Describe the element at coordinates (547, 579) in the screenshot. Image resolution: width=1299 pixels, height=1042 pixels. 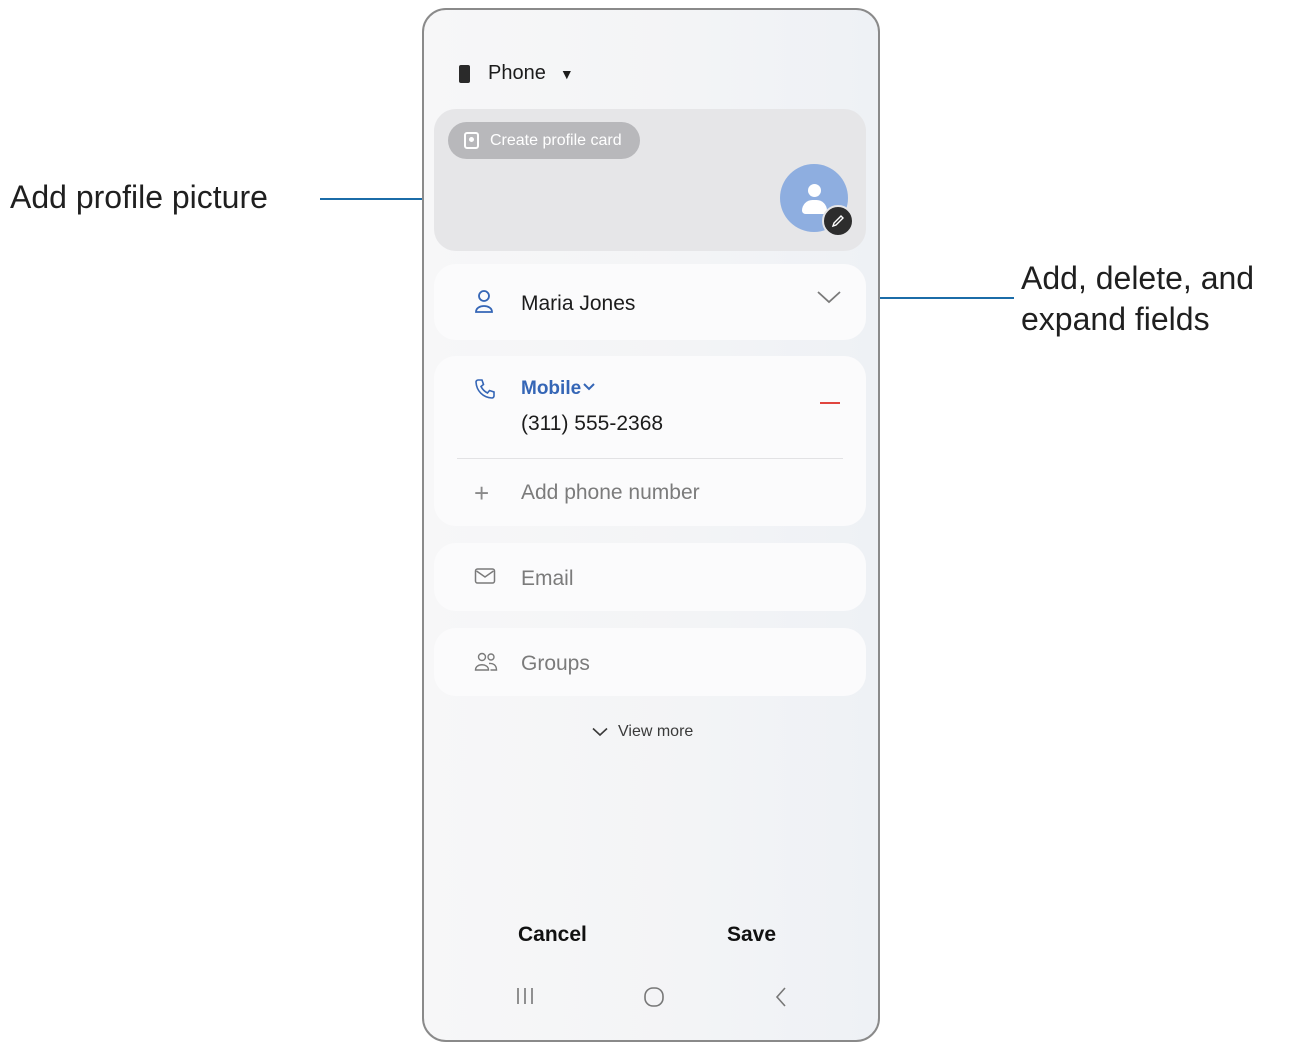
I see `email-input: Email` at that location.